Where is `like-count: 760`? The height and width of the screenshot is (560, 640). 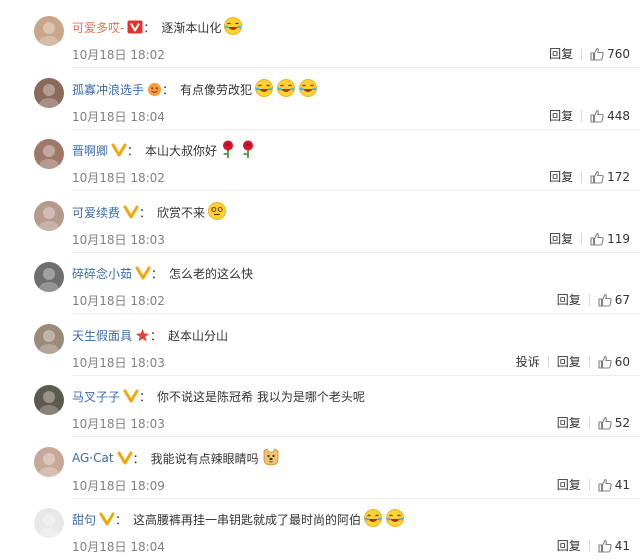 like-count: 760 is located at coordinates (618, 53).